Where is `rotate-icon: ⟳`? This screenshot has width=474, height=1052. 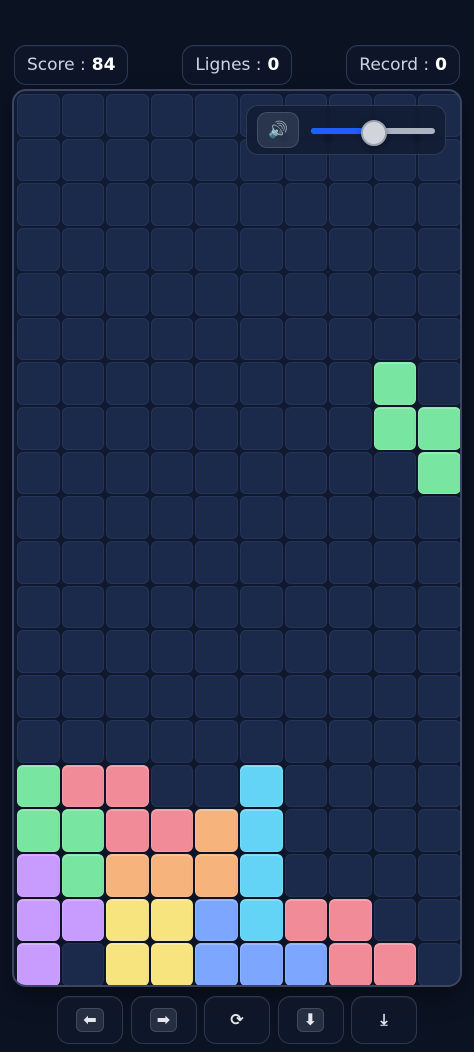 rotate-icon: ⟳ is located at coordinates (237, 1019).